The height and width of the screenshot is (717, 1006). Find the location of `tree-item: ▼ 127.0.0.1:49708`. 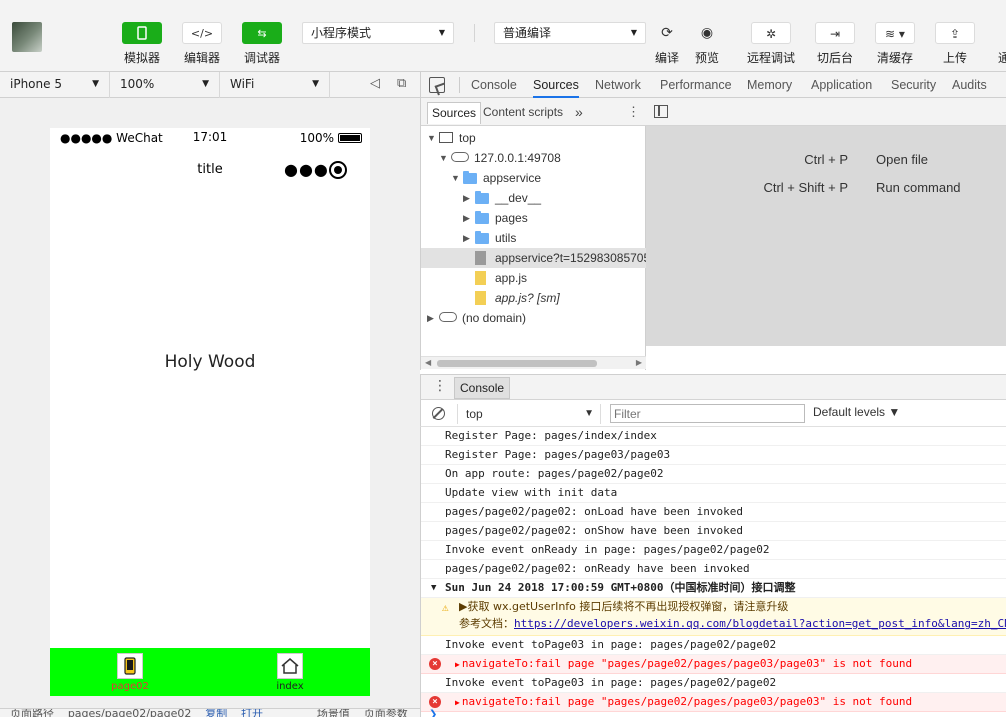

tree-item: ▼ 127.0.0.1:49708 is located at coordinates (533, 158).